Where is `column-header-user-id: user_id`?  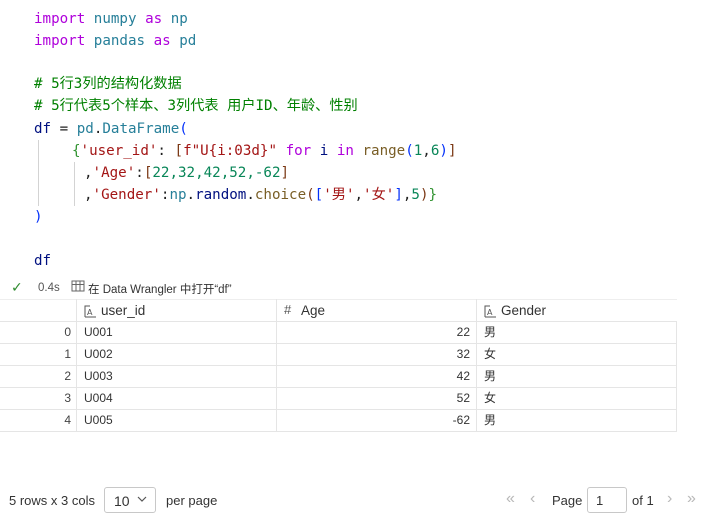 column-header-user-id: user_id is located at coordinates (123, 311).